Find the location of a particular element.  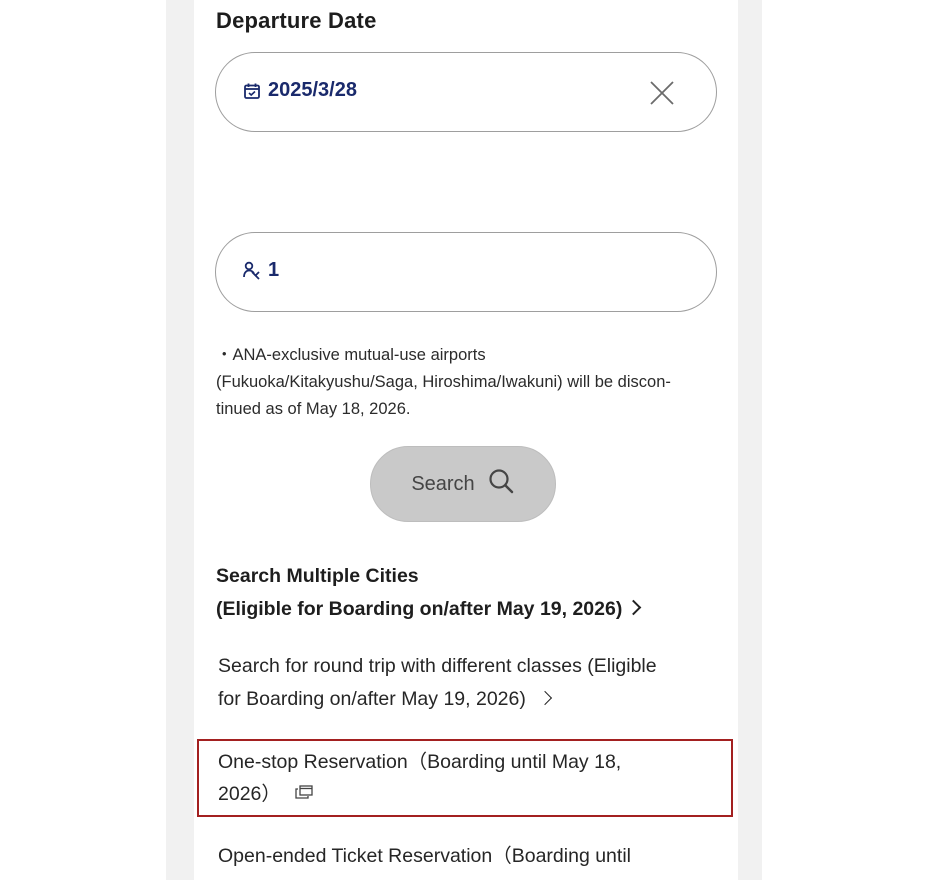

passenger-count-value: 1 is located at coordinates (274, 270).